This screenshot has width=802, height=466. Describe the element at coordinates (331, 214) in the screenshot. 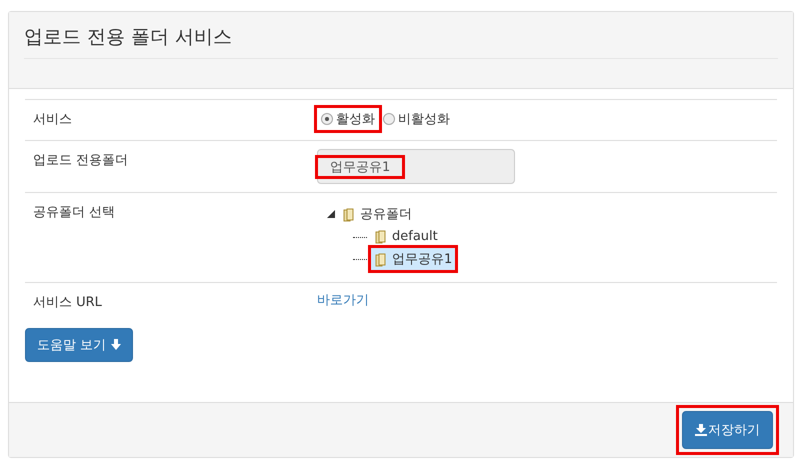

I see `expand-caret-icon` at that location.